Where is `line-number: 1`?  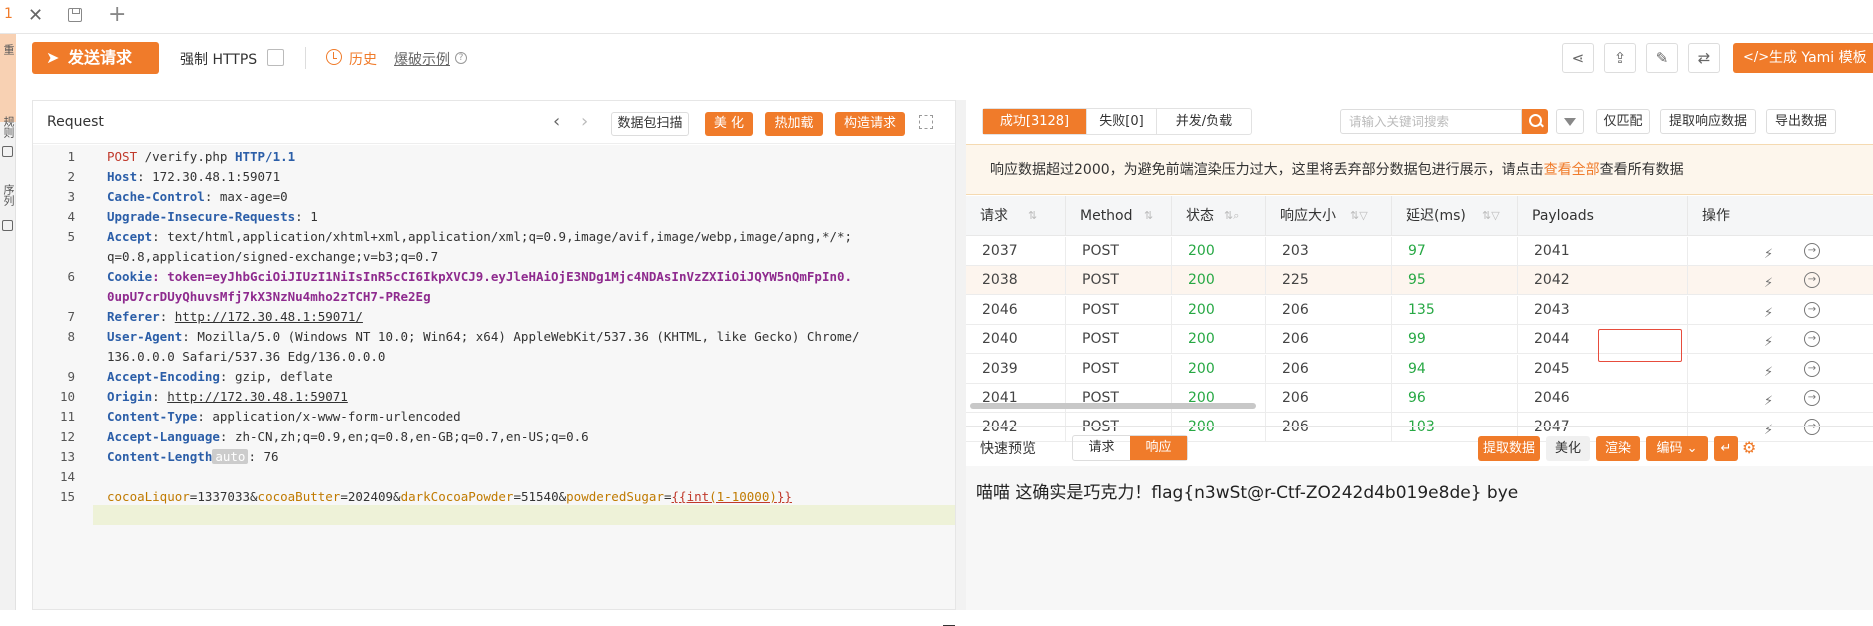
line-number: 1 is located at coordinates (71, 156).